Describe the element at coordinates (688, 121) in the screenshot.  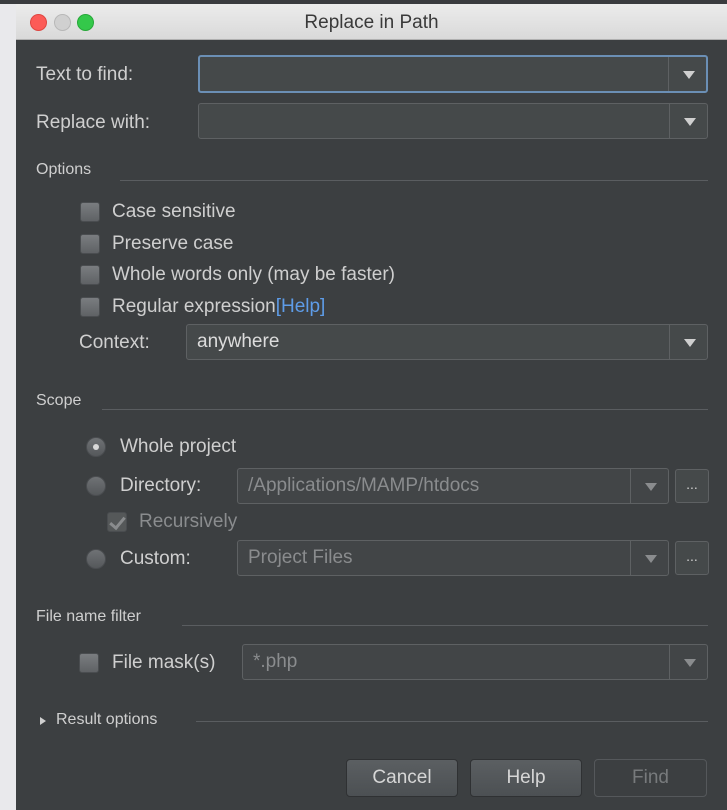
I see `replace-with-history-dropdown` at that location.